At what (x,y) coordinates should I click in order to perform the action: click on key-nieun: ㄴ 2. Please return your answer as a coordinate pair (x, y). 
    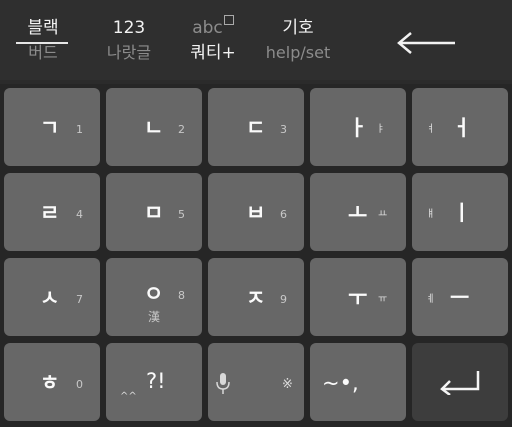
    Looking at the image, I should click on (154, 127).